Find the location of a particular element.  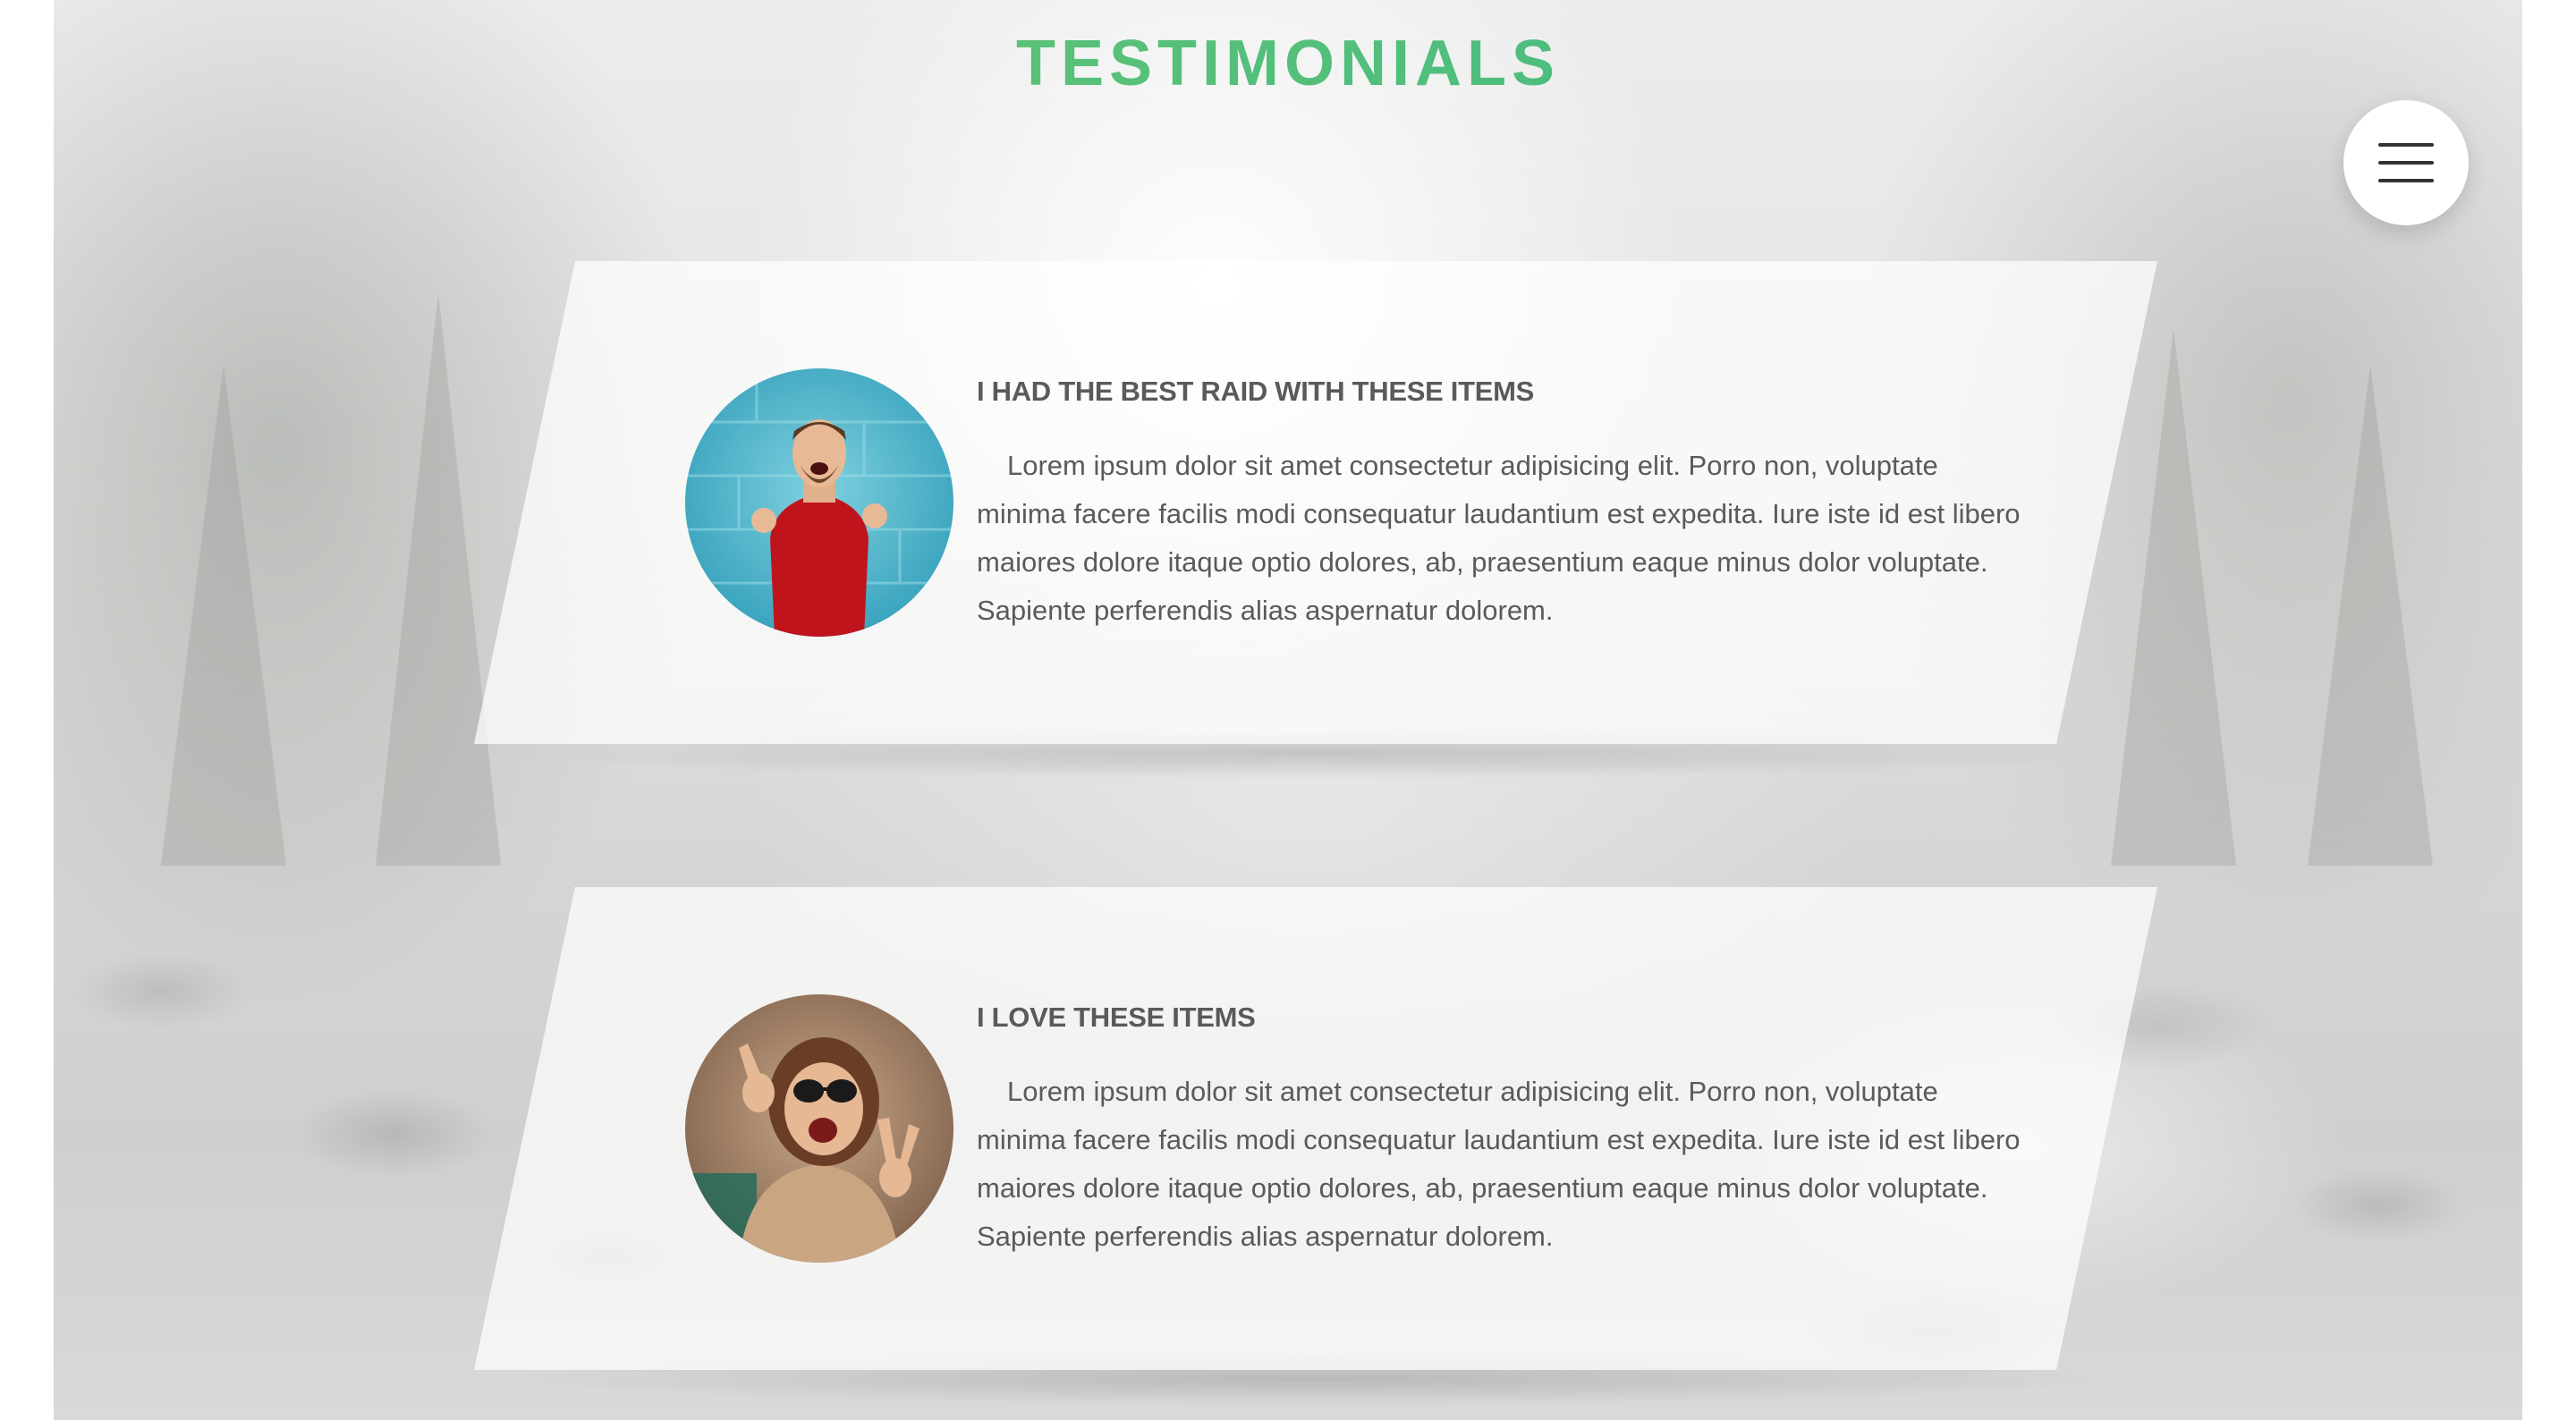

man-red-sweater-photo is located at coordinates (819, 503).